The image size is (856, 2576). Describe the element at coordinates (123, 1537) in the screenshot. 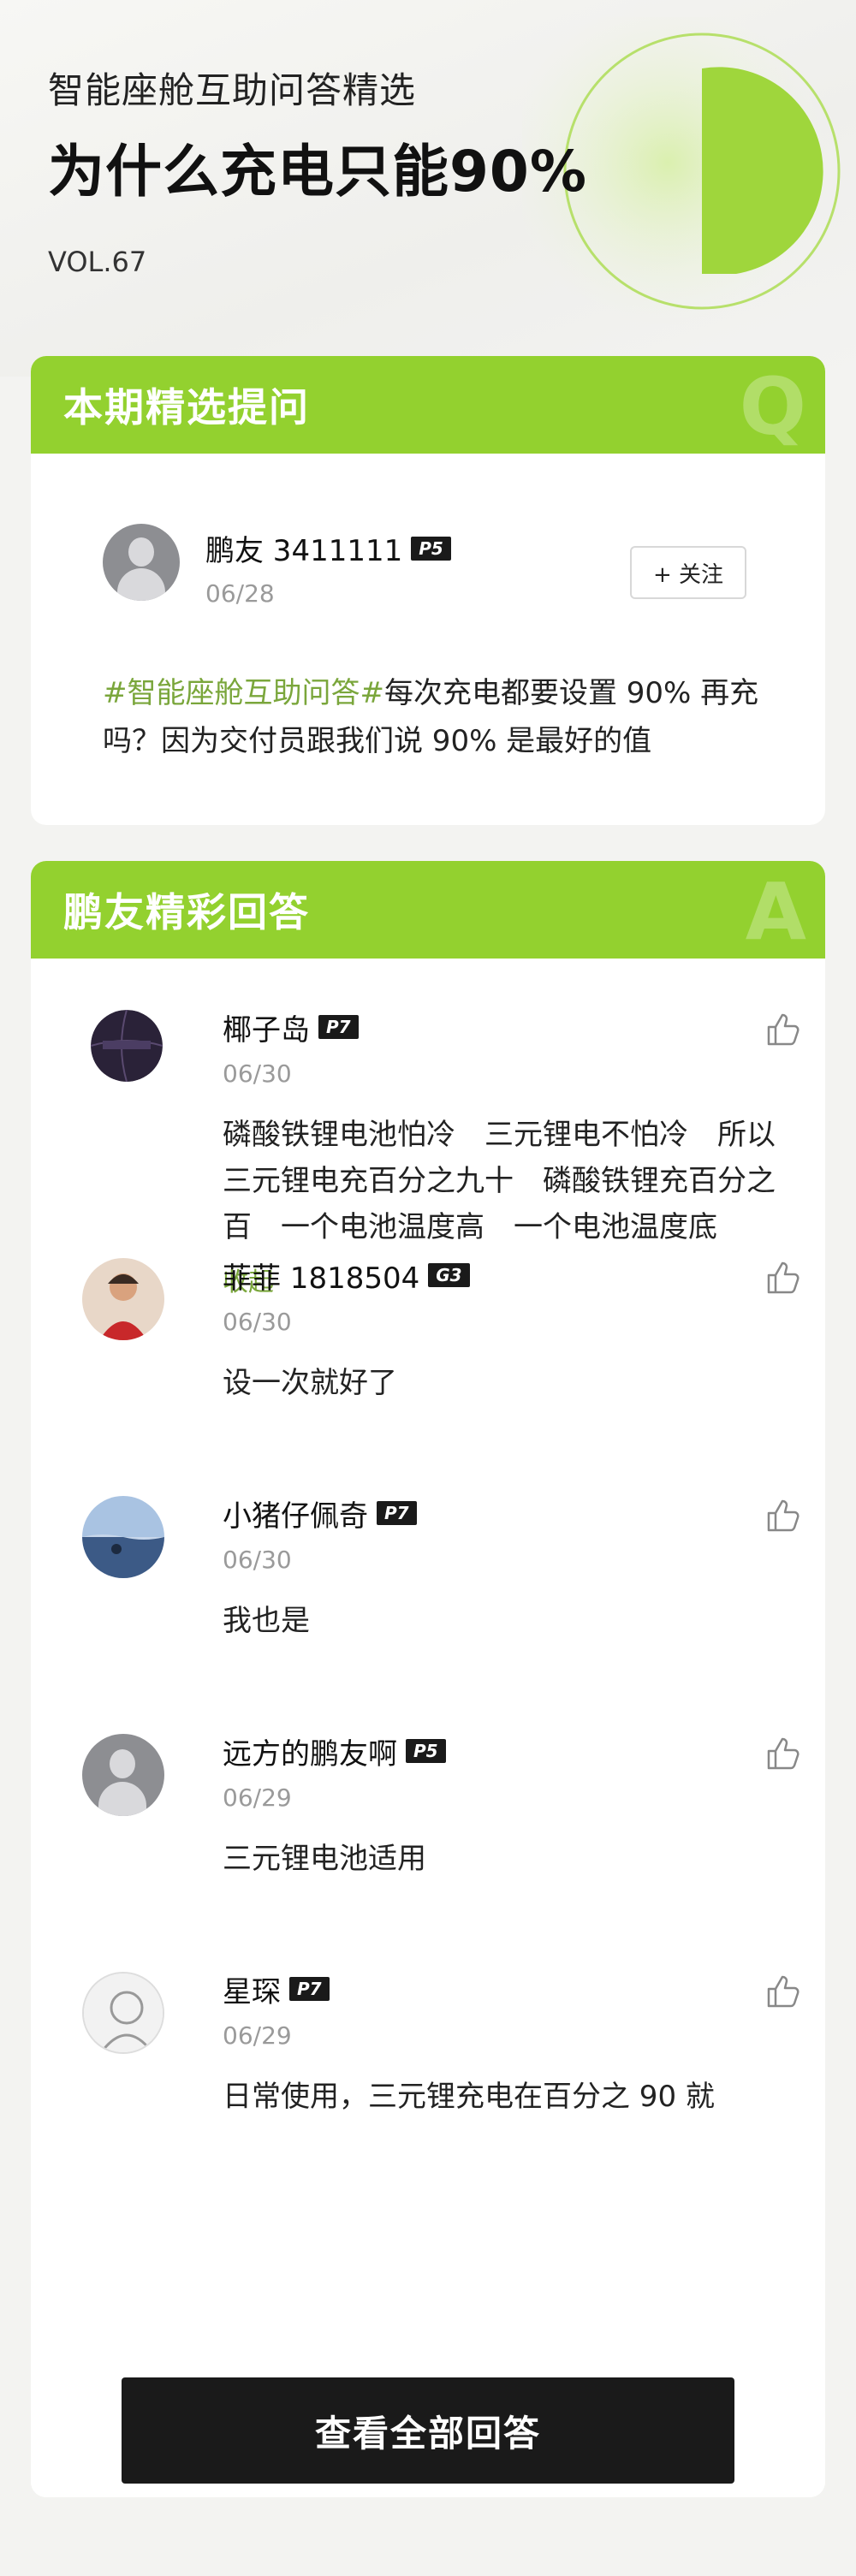

I see `photo-avatar-sea` at that location.